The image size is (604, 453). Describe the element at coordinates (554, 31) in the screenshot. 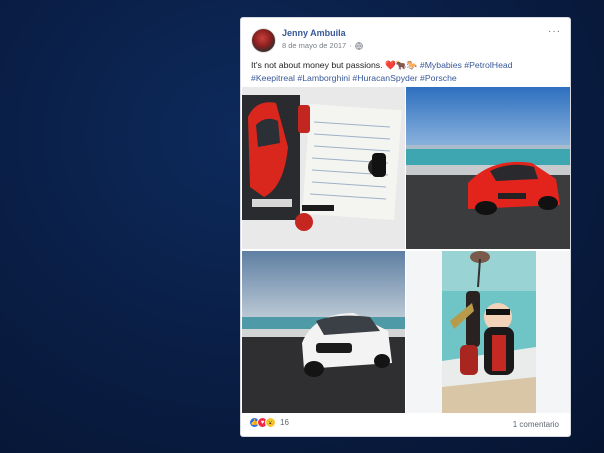

I see `more-options-icon: ···` at that location.